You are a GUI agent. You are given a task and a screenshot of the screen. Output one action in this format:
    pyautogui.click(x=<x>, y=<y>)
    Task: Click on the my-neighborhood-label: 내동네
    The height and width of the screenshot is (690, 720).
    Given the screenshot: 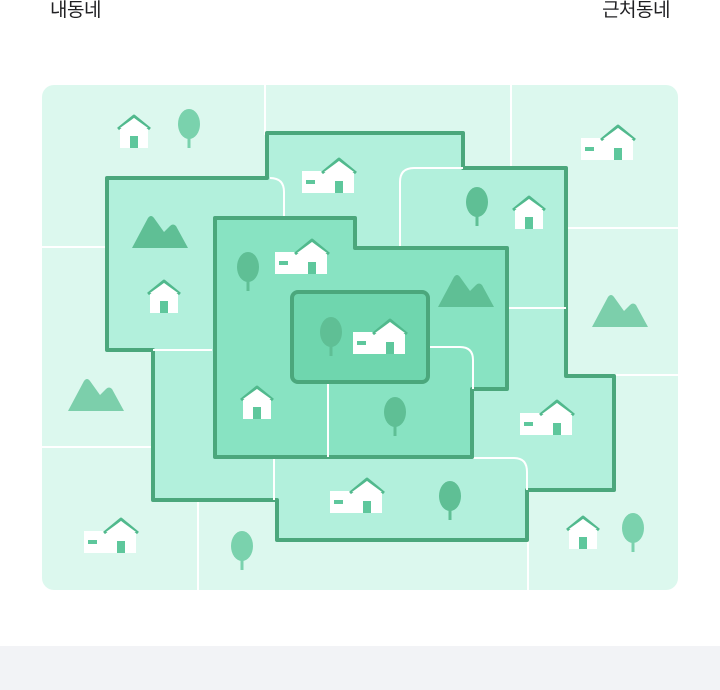 What is the action you would take?
    pyautogui.click(x=75, y=11)
    